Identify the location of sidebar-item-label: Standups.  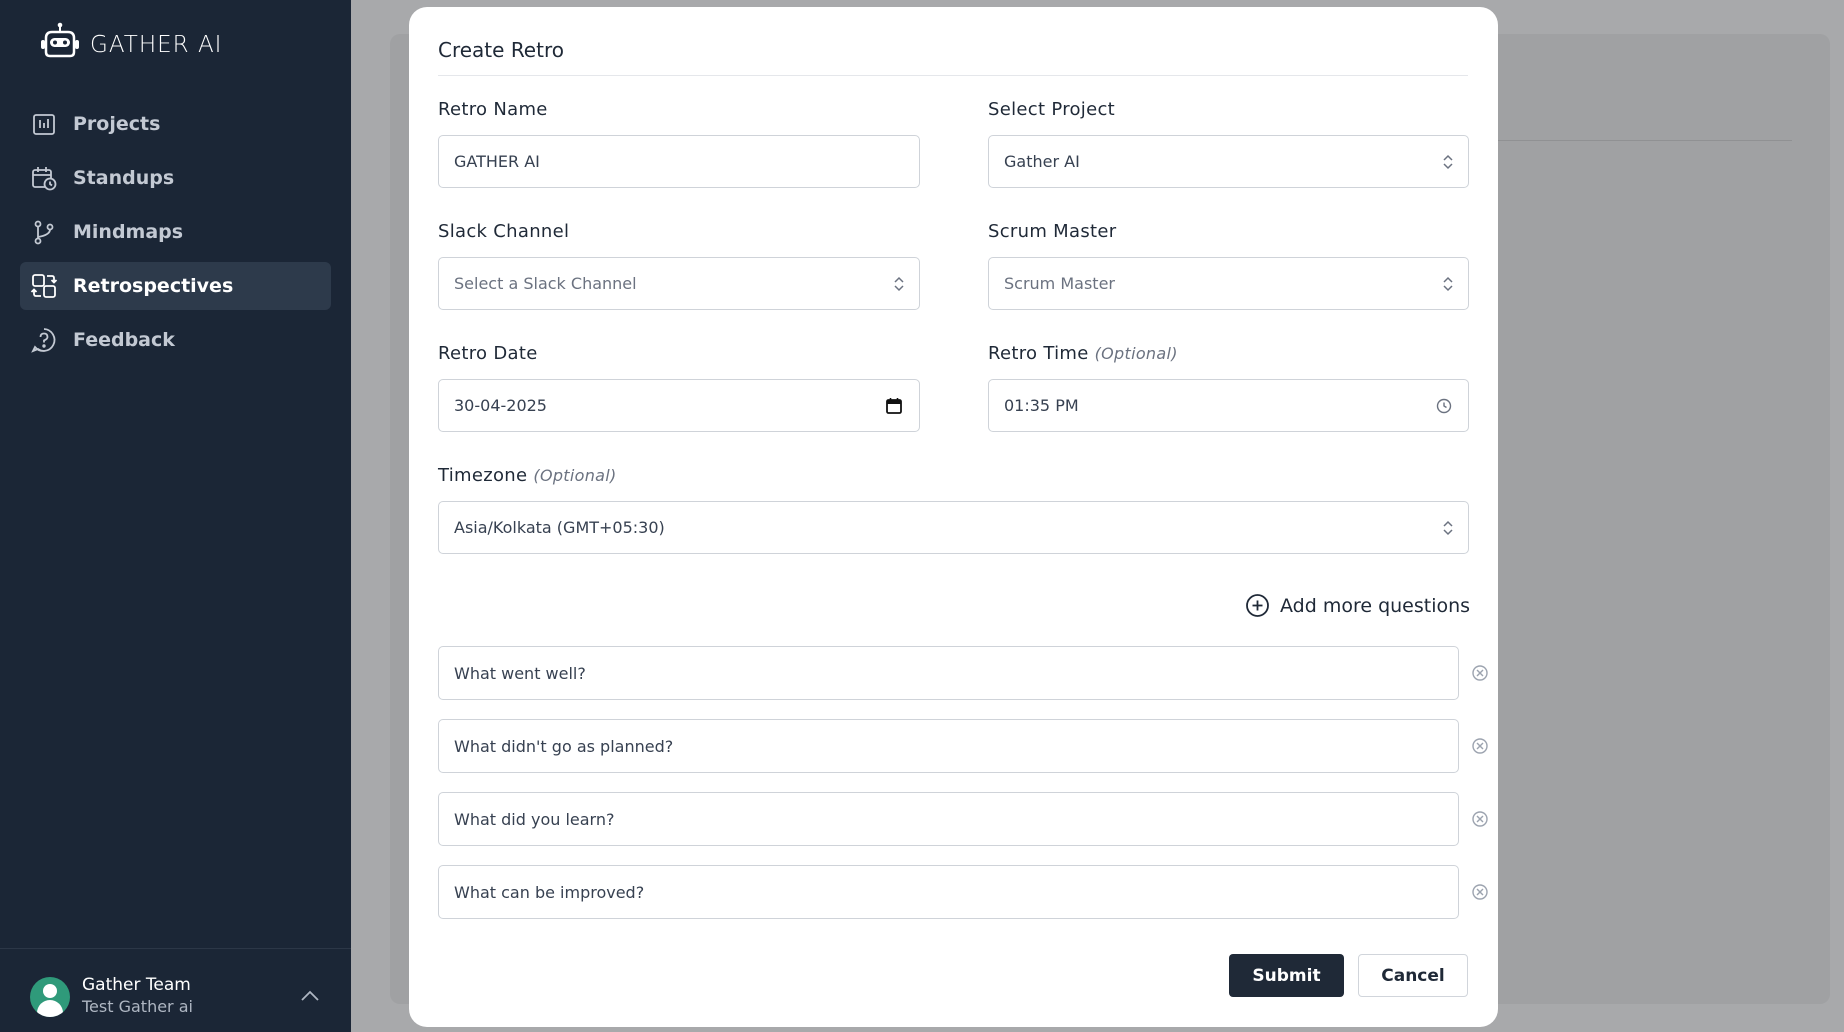
(124, 178).